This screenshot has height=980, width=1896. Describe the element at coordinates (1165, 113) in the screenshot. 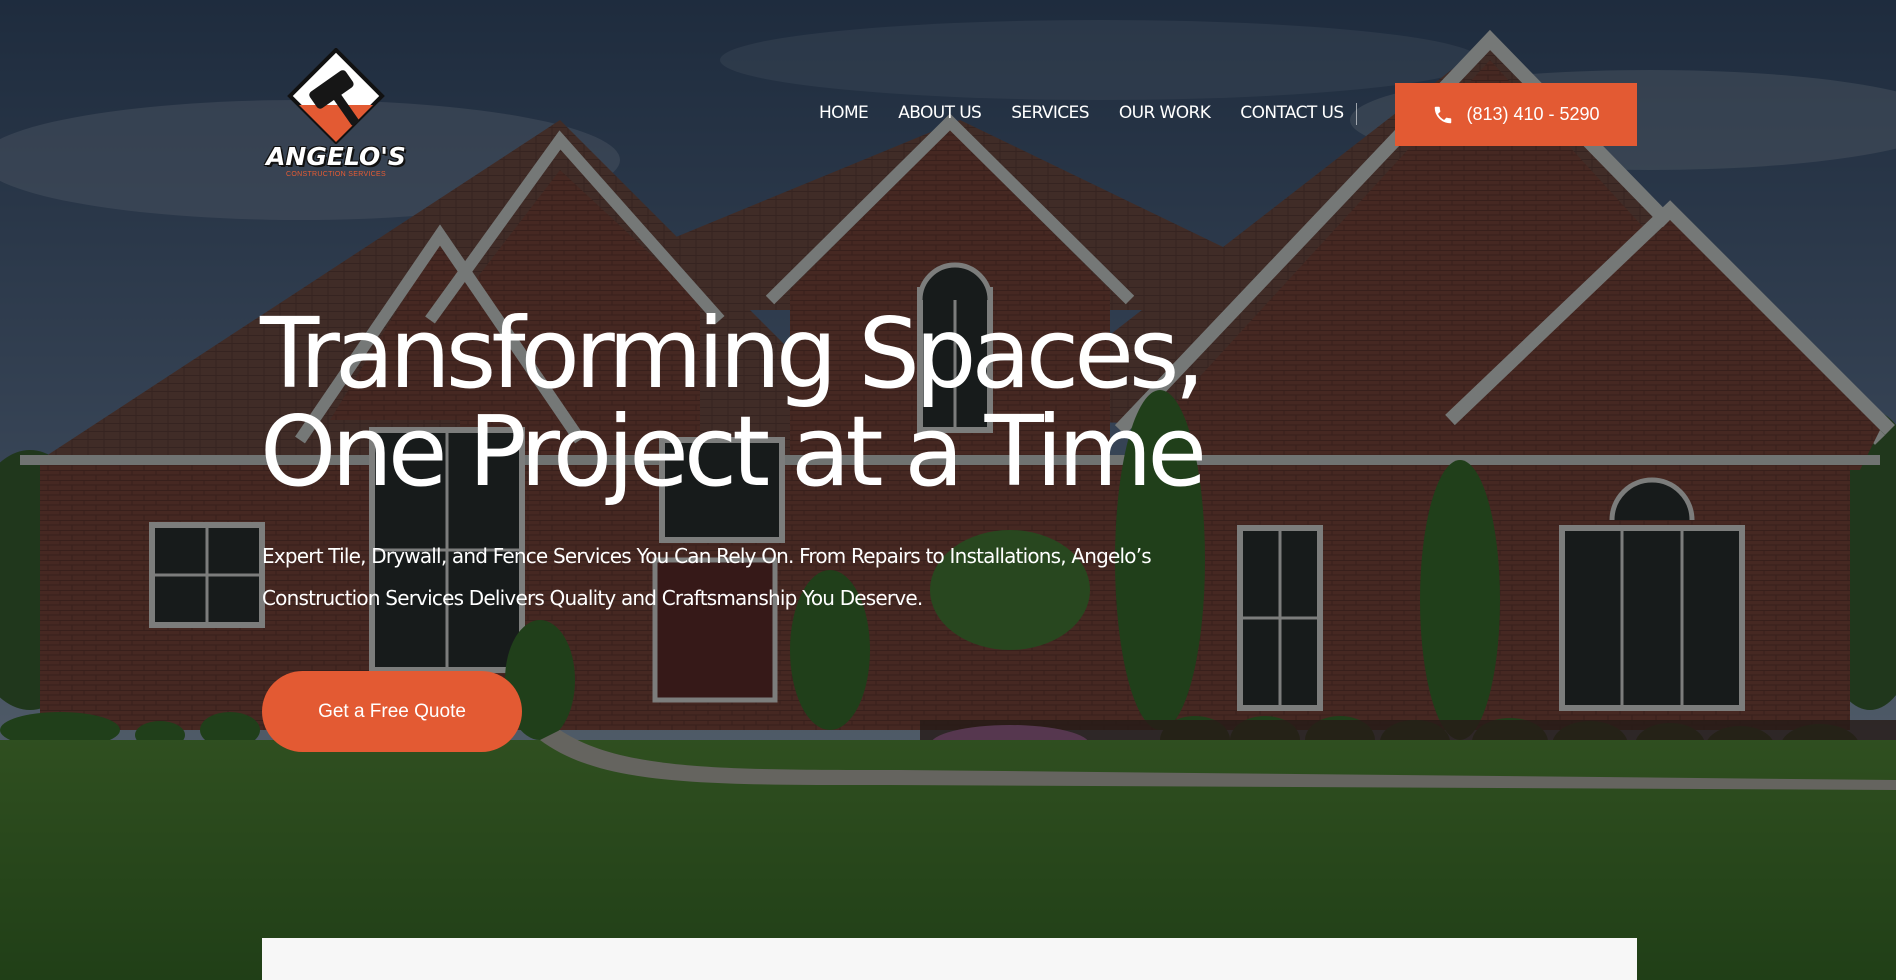

I see `nav-our-work: OUR WORK` at that location.